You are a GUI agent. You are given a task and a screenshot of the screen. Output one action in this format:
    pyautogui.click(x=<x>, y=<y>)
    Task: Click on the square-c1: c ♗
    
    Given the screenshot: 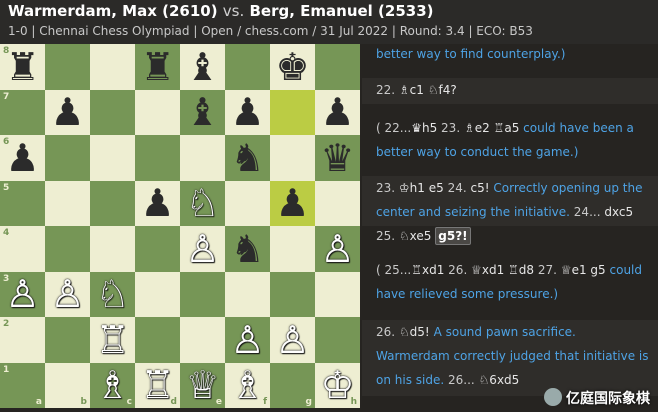 What is the action you would take?
    pyautogui.click(x=112, y=385)
    